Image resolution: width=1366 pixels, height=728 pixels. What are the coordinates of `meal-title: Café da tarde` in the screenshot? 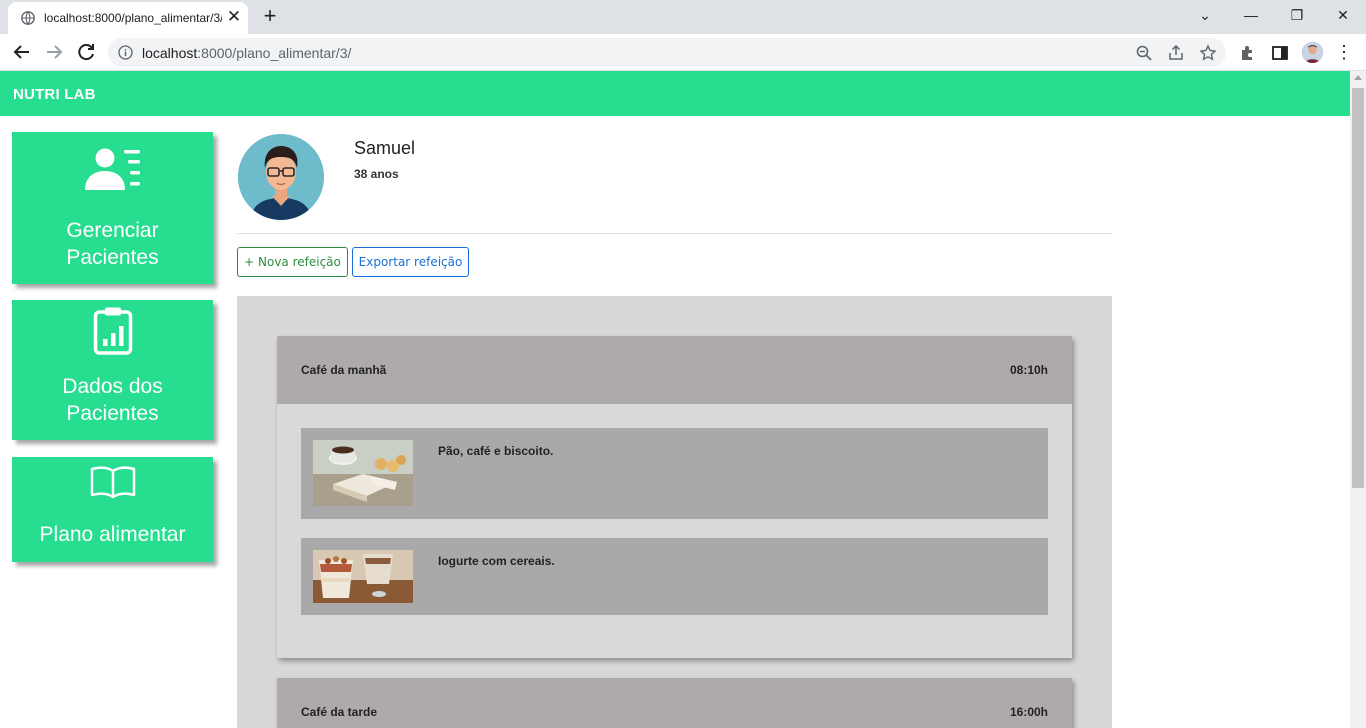 It's located at (339, 712).